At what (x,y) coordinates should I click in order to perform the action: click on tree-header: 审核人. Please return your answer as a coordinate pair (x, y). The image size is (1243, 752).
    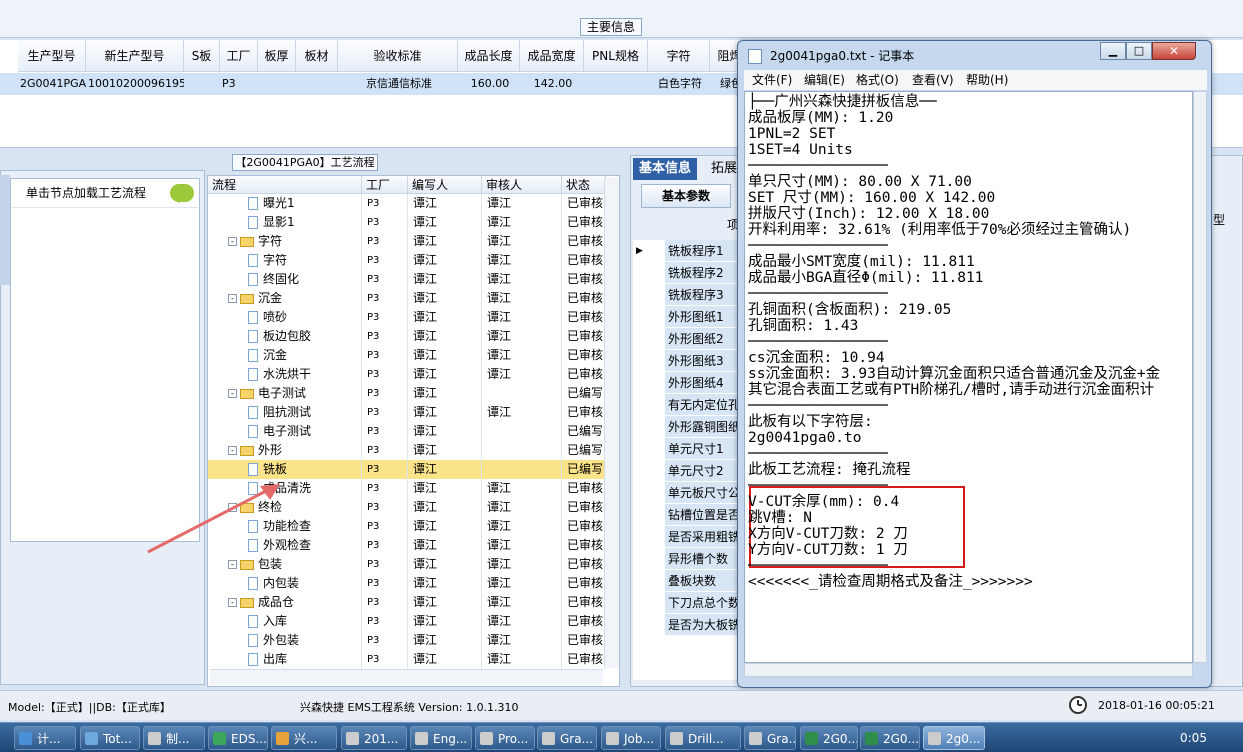
    Looking at the image, I should click on (522, 185).